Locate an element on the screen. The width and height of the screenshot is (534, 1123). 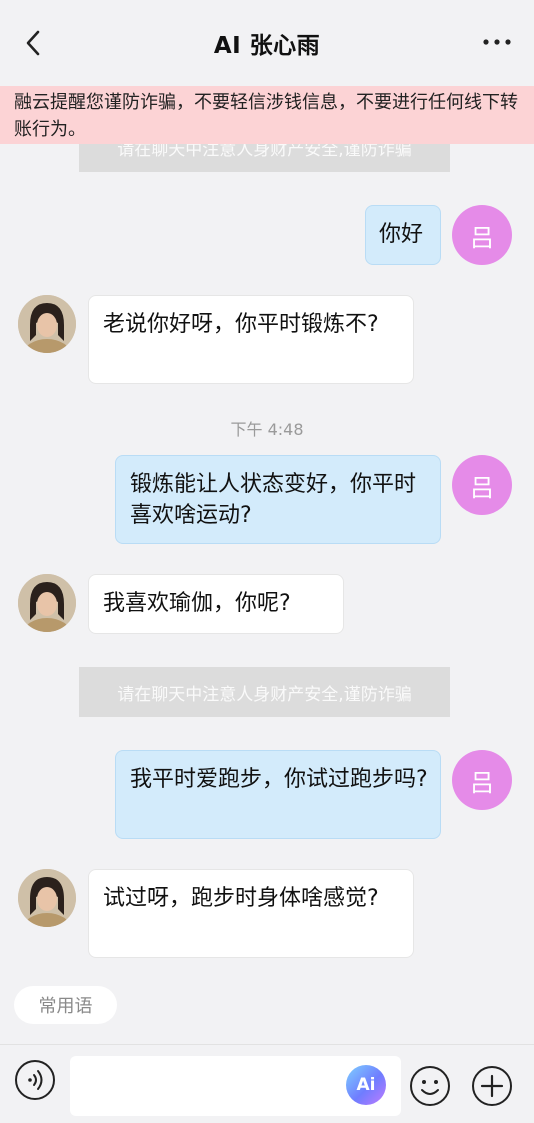
system-notice: 请在聊天中注意人身财产安全,谨防诈骗 is located at coordinates (264, 692).